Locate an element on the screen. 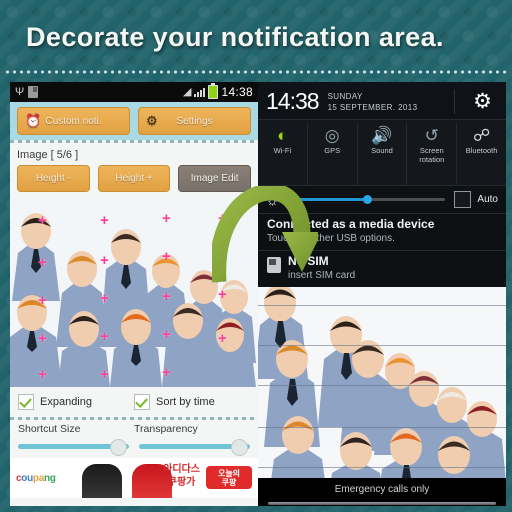  sort-by-time-checkbox: Sort by time is located at coordinates (192, 402).